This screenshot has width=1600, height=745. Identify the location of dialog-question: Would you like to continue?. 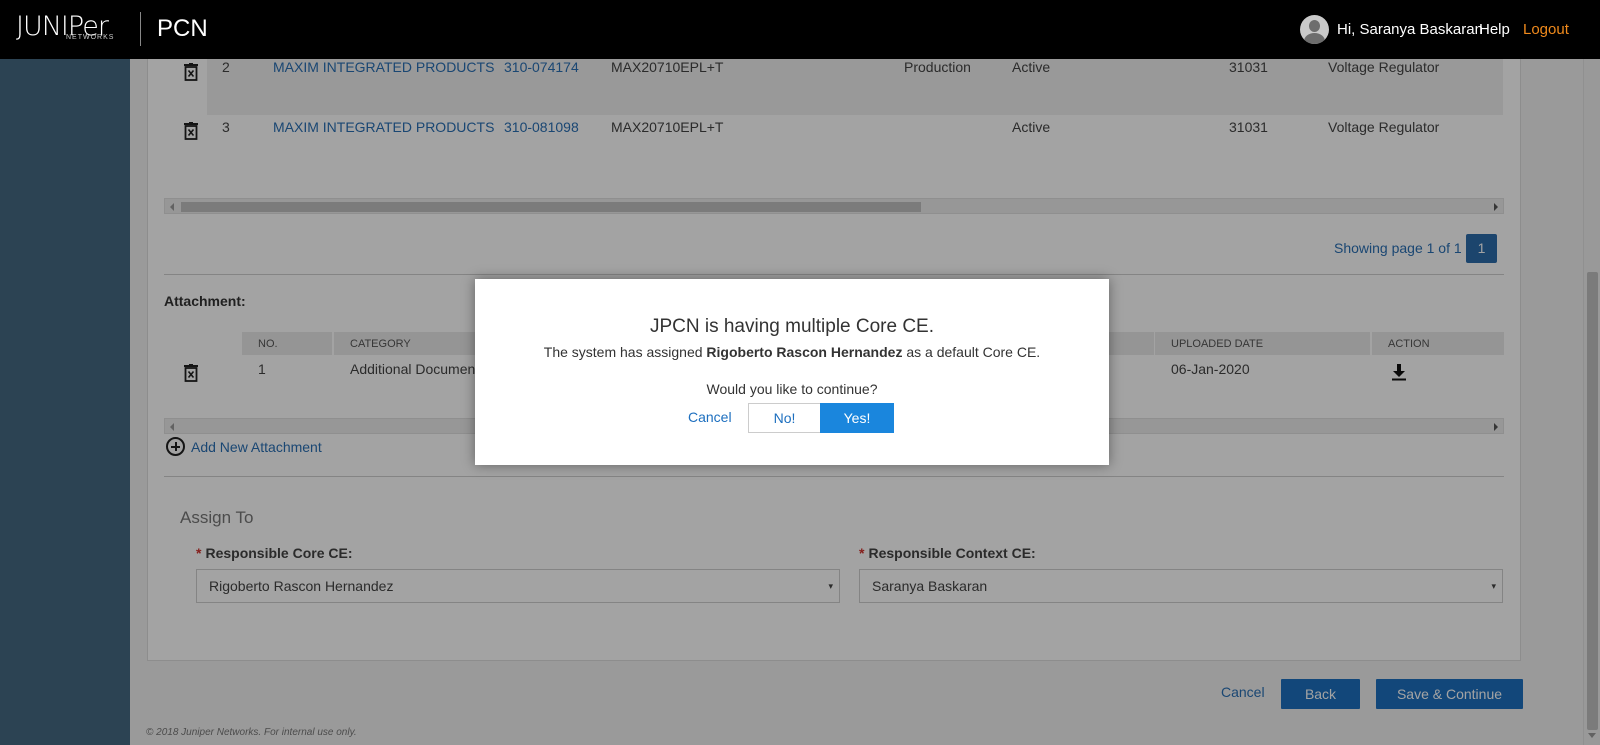
(792, 389).